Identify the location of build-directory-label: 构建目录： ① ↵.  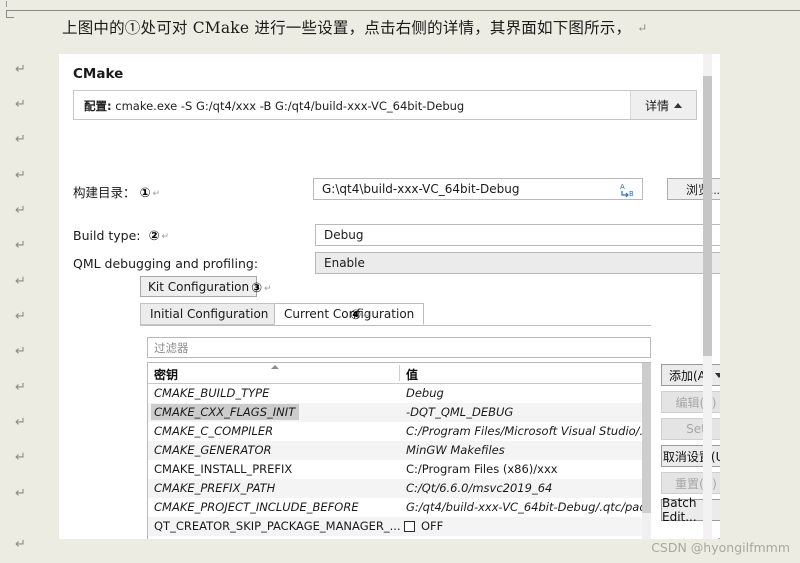
(116, 191).